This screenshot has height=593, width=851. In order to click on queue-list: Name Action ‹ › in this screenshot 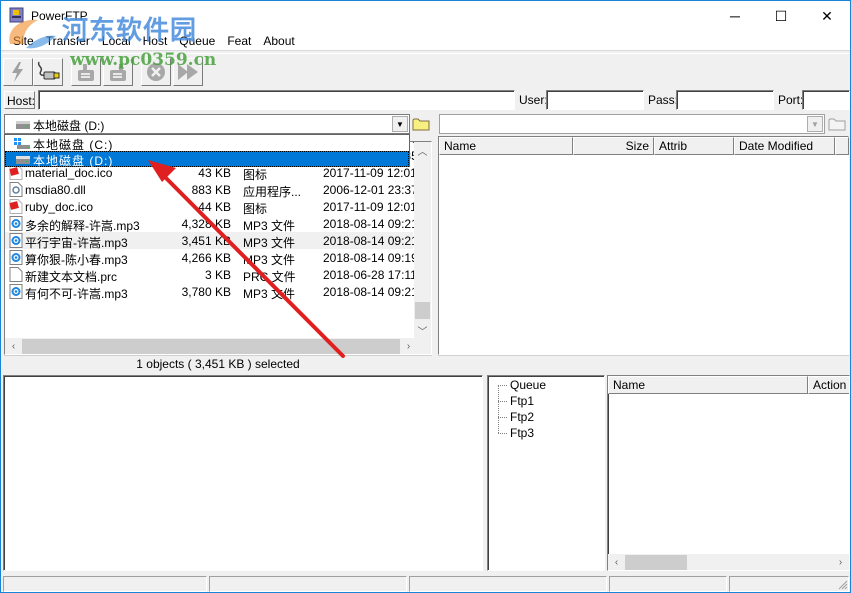, I will do `click(728, 473)`.